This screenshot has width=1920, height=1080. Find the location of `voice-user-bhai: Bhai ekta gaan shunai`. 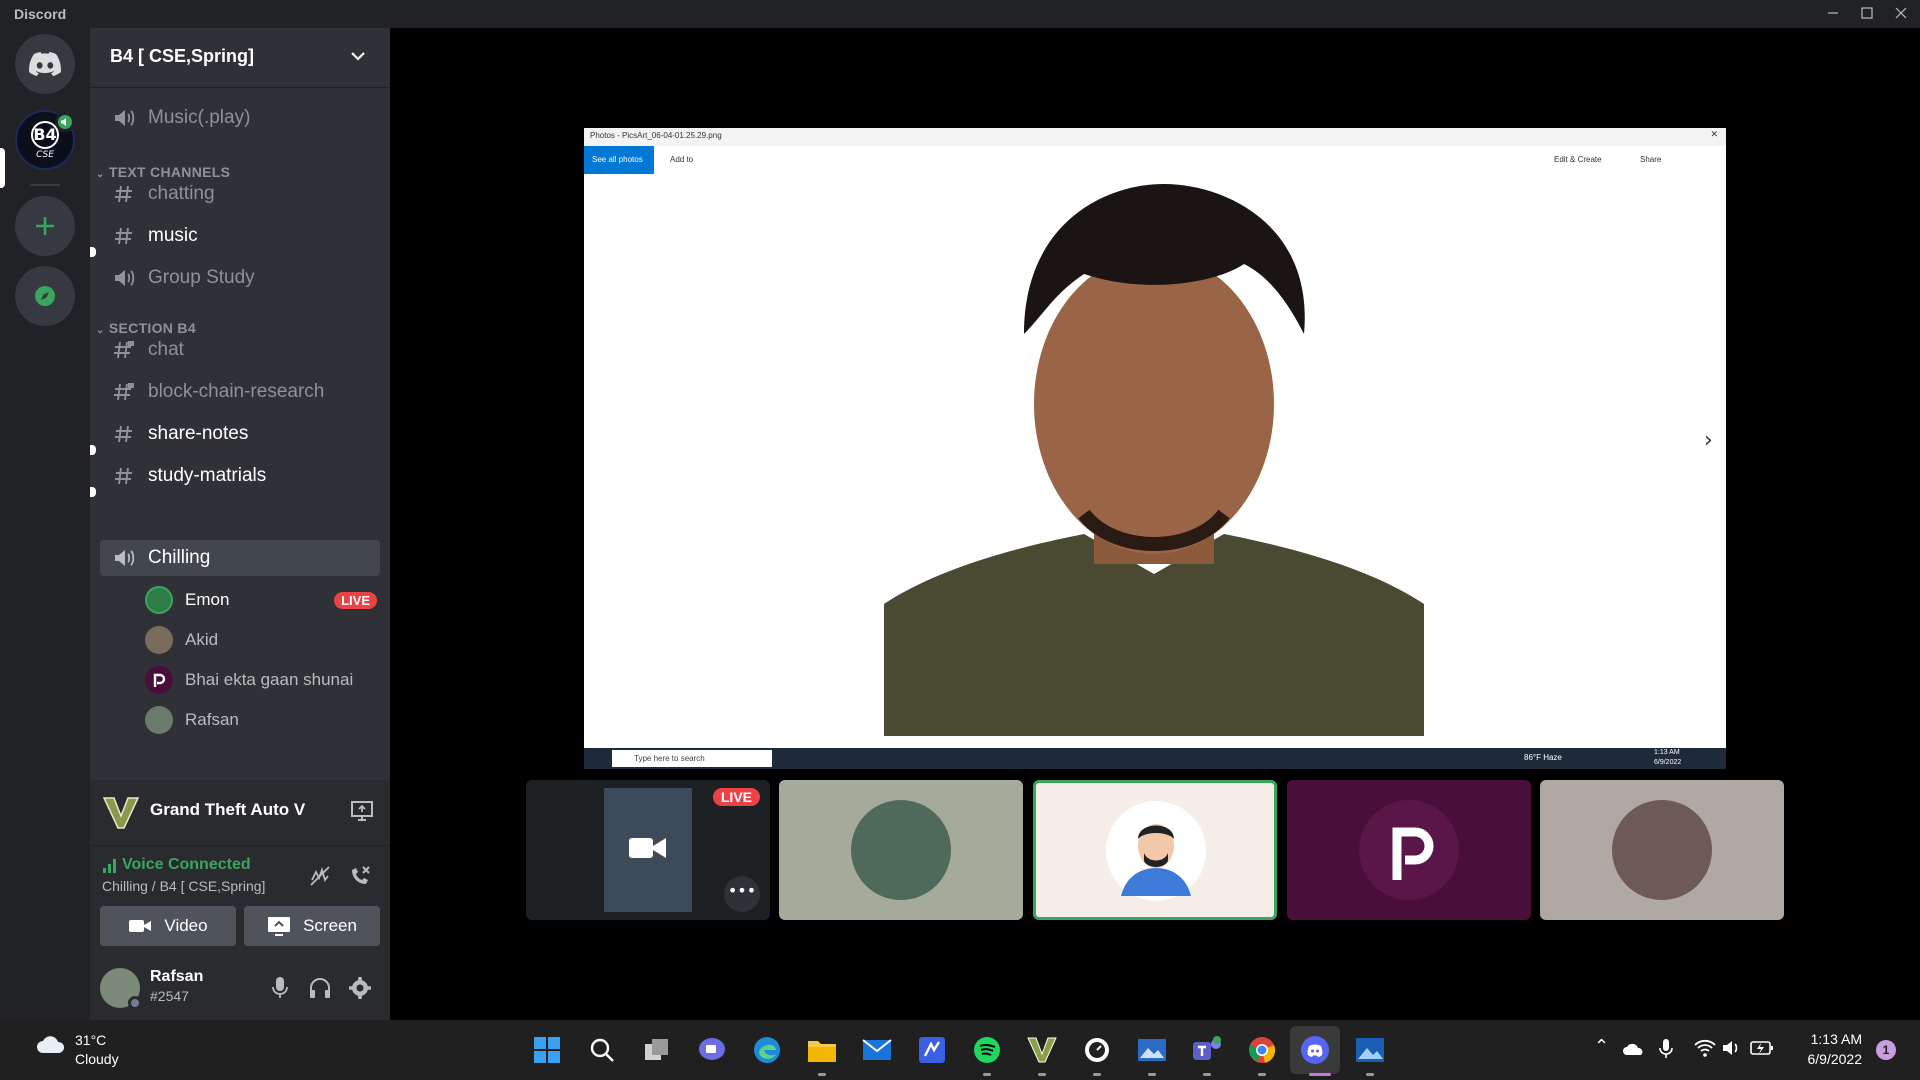

voice-user-bhai: Bhai ekta gaan shunai is located at coordinates (265, 680).